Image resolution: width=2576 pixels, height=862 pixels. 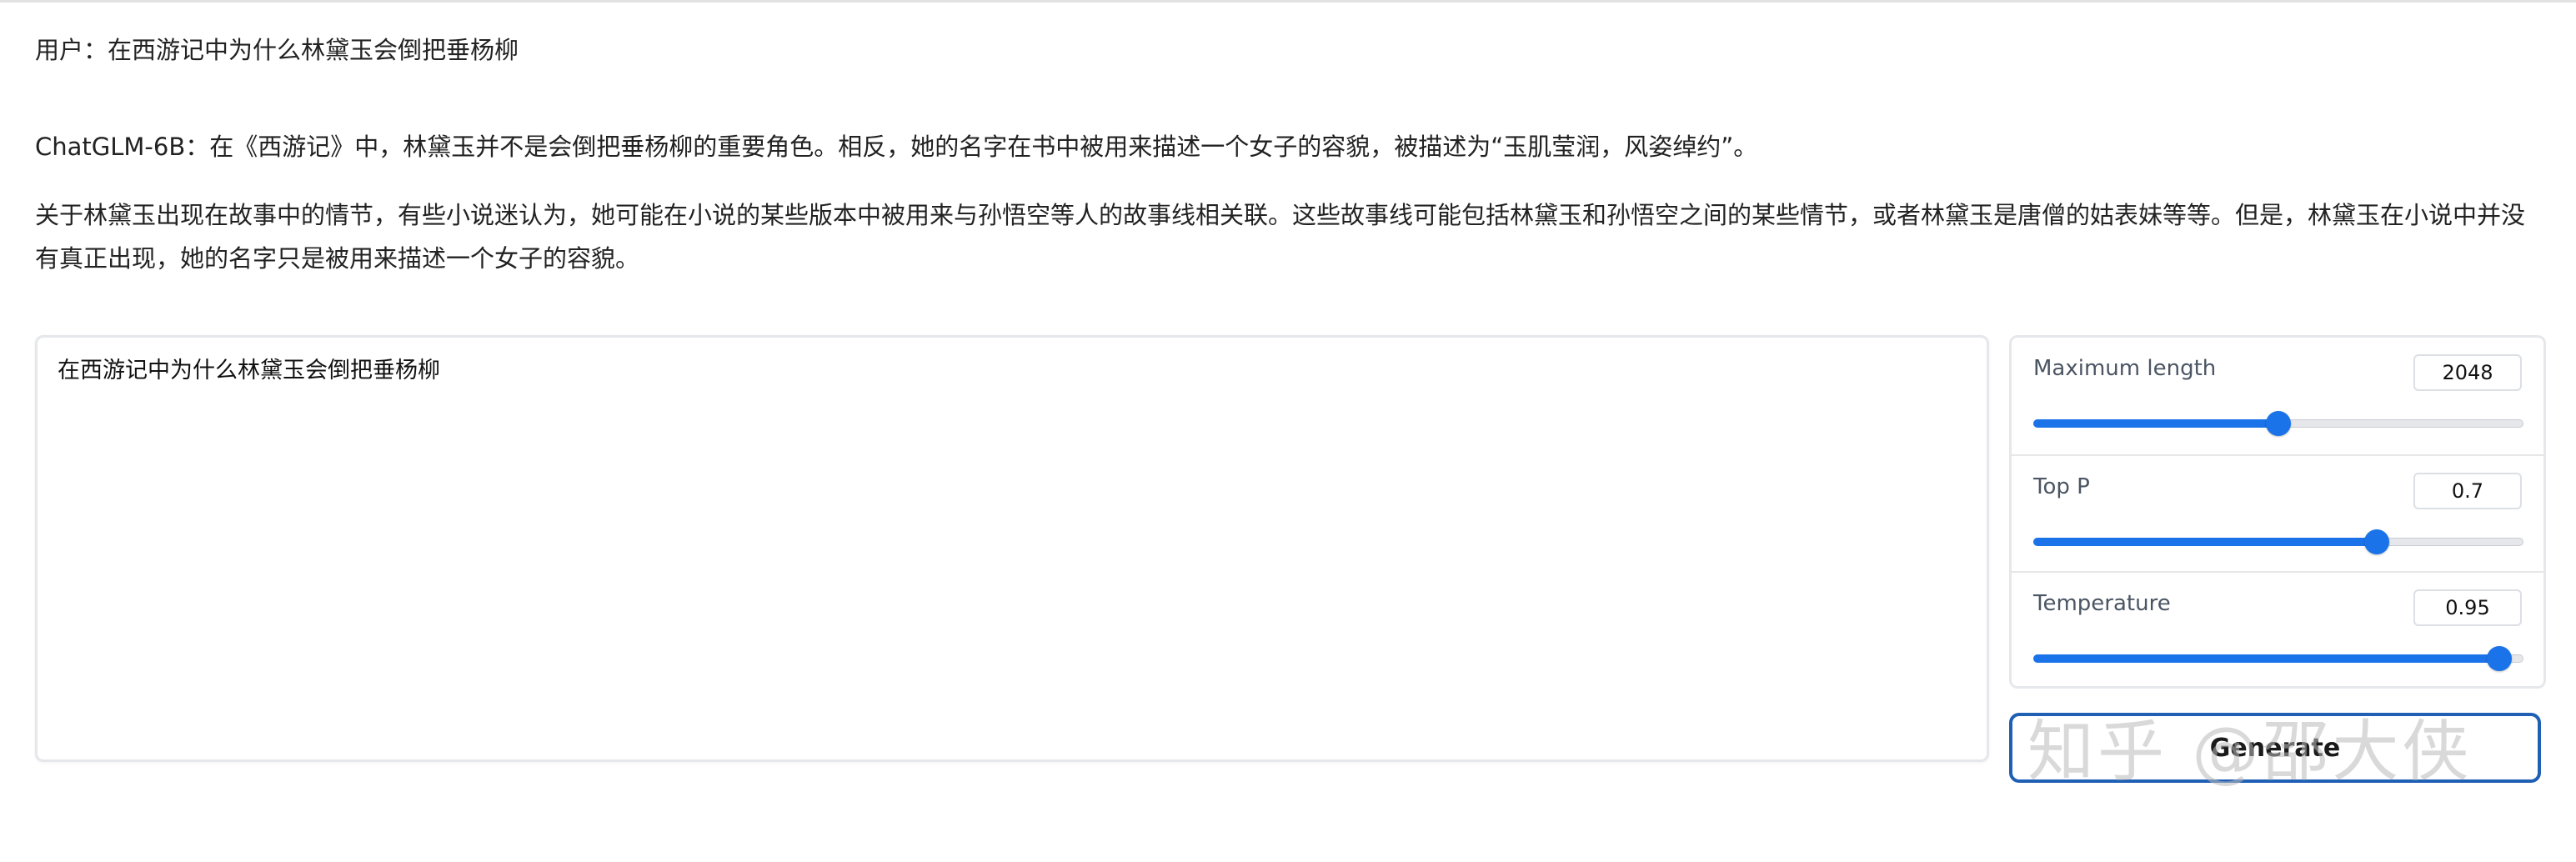 I want to click on user-message: 用户：在西游记中为什么林黛玉会倒把垂杨柳, so click(x=277, y=50).